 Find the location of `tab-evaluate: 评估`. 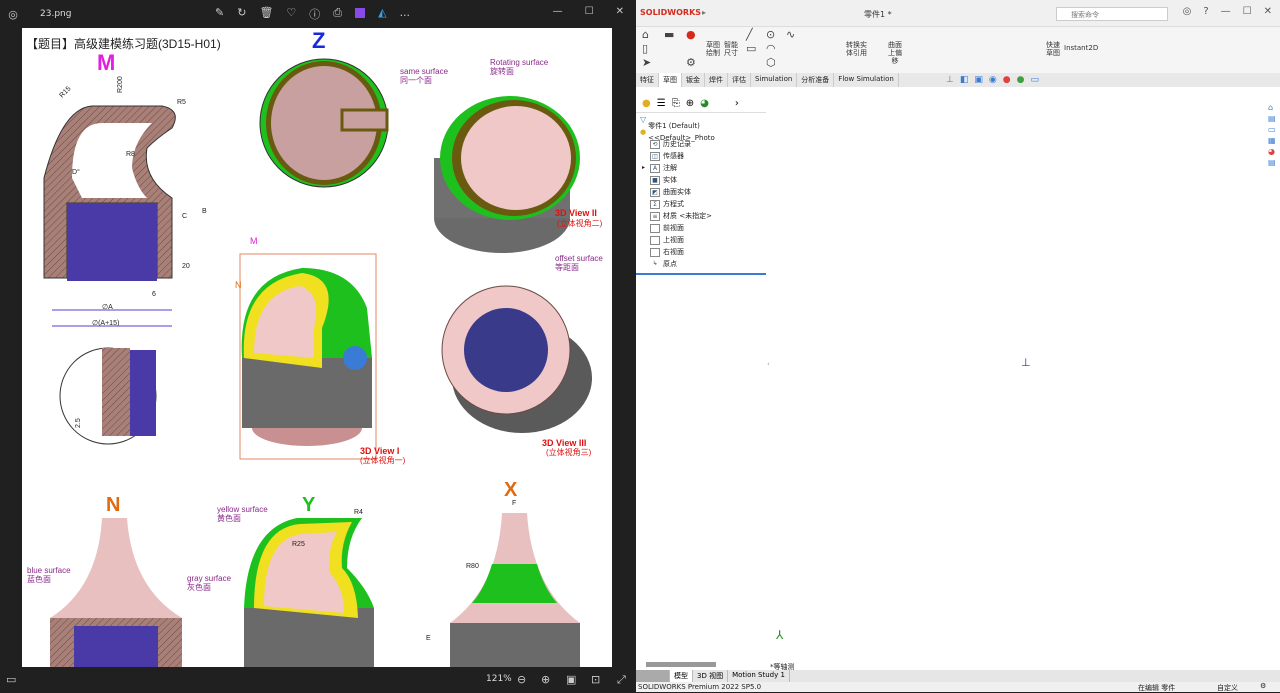

tab-evaluate: 评估 is located at coordinates (739, 80).